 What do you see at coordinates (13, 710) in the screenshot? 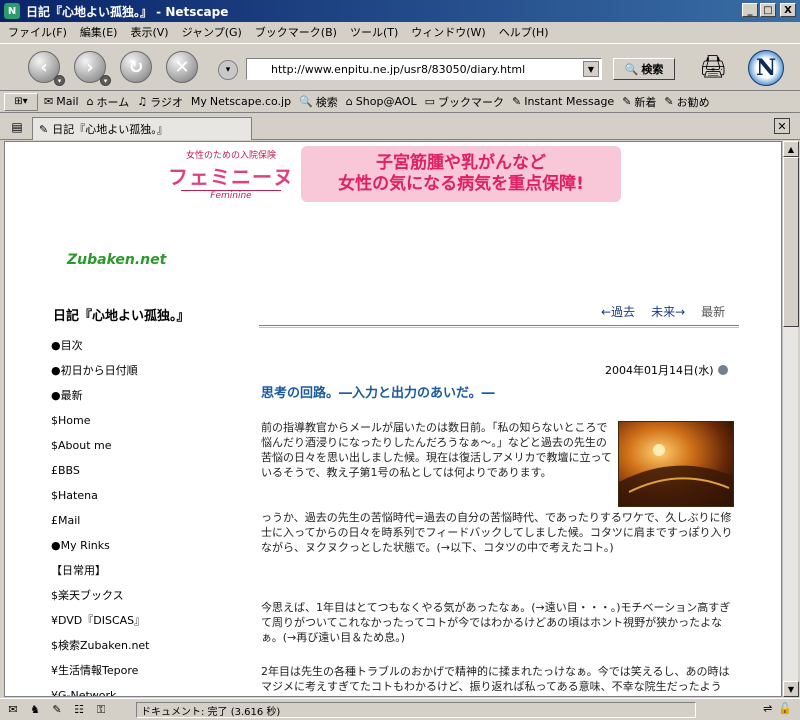
I see `mail-status-icon: ✉` at bounding box center [13, 710].